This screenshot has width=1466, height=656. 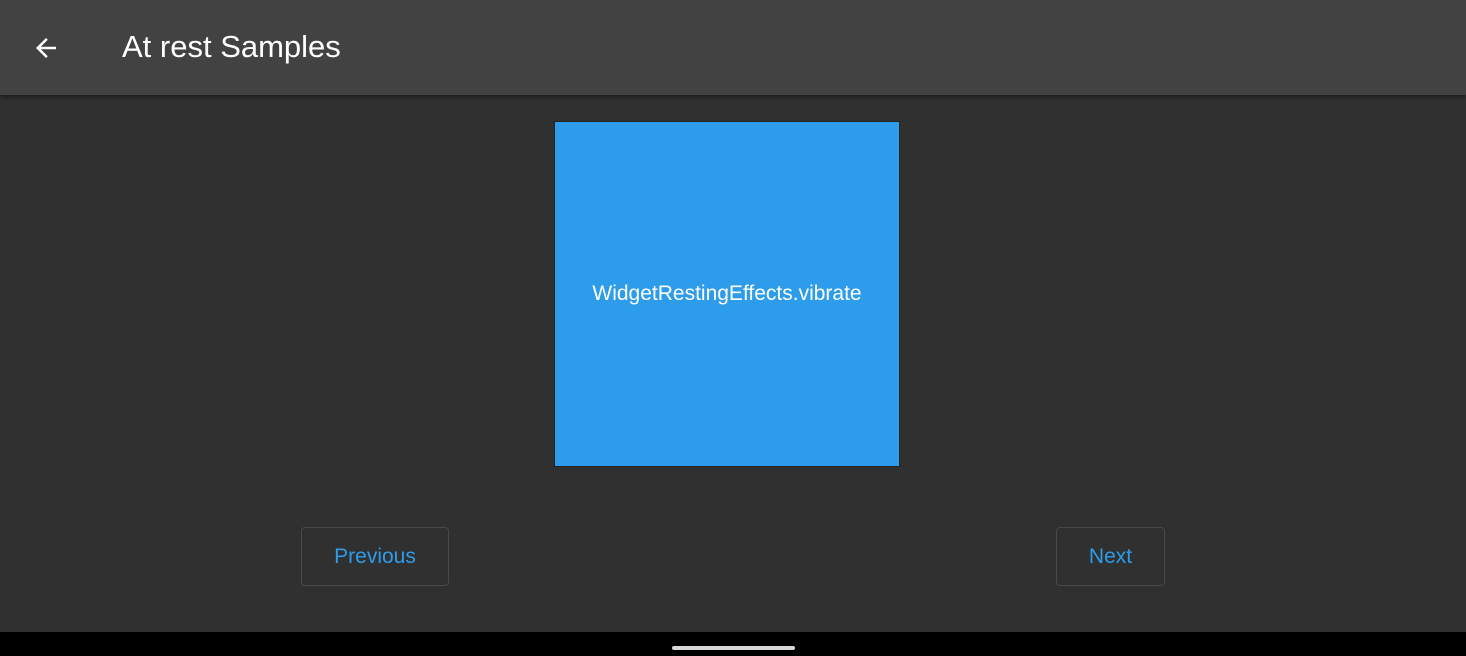 I want to click on back-button, so click(x=46, y=48).